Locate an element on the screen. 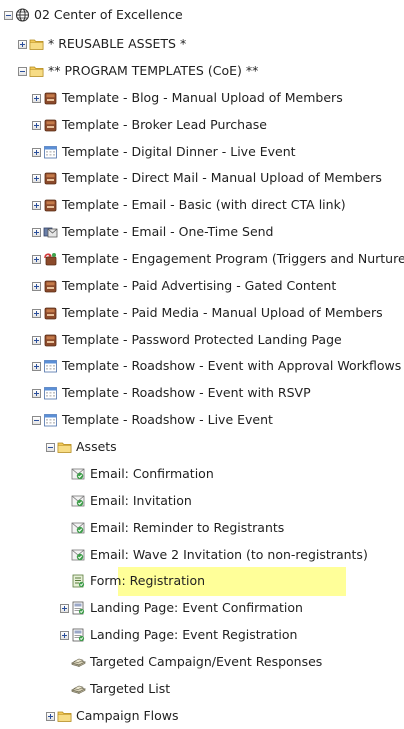  tree-node-root: 02 Center of Excellence is located at coordinates (93, 15).